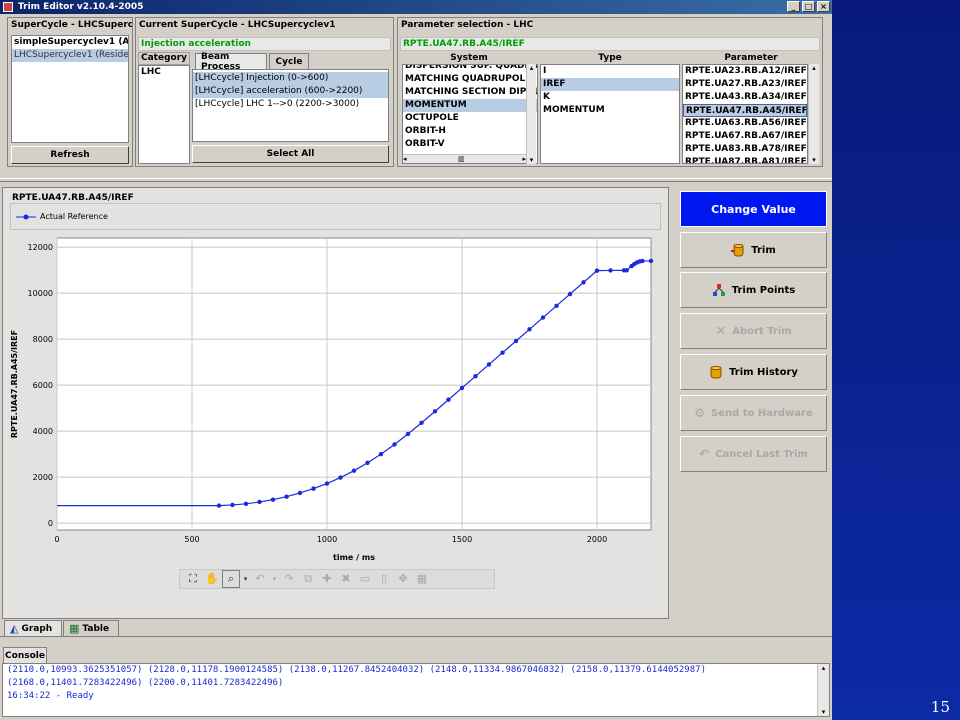 The image size is (960, 720). I want to click on console-line: 16:34:22 - Ready, so click(50, 696).